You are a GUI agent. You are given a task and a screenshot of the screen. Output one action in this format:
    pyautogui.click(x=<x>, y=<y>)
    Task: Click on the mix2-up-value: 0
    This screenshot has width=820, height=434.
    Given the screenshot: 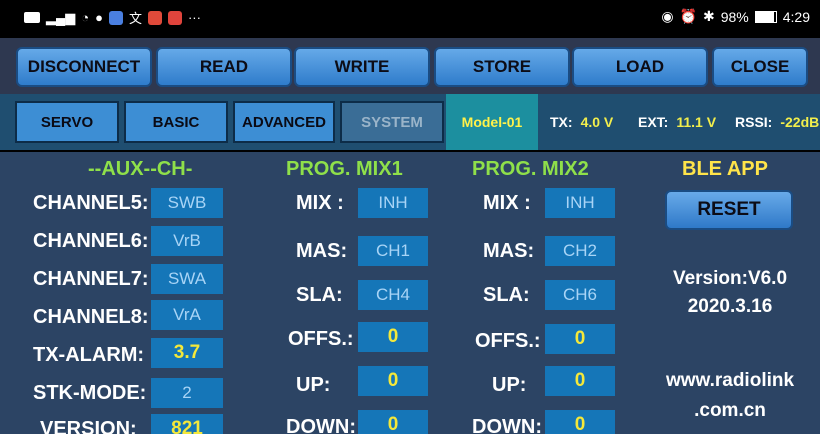 What is the action you would take?
    pyautogui.click(x=580, y=381)
    